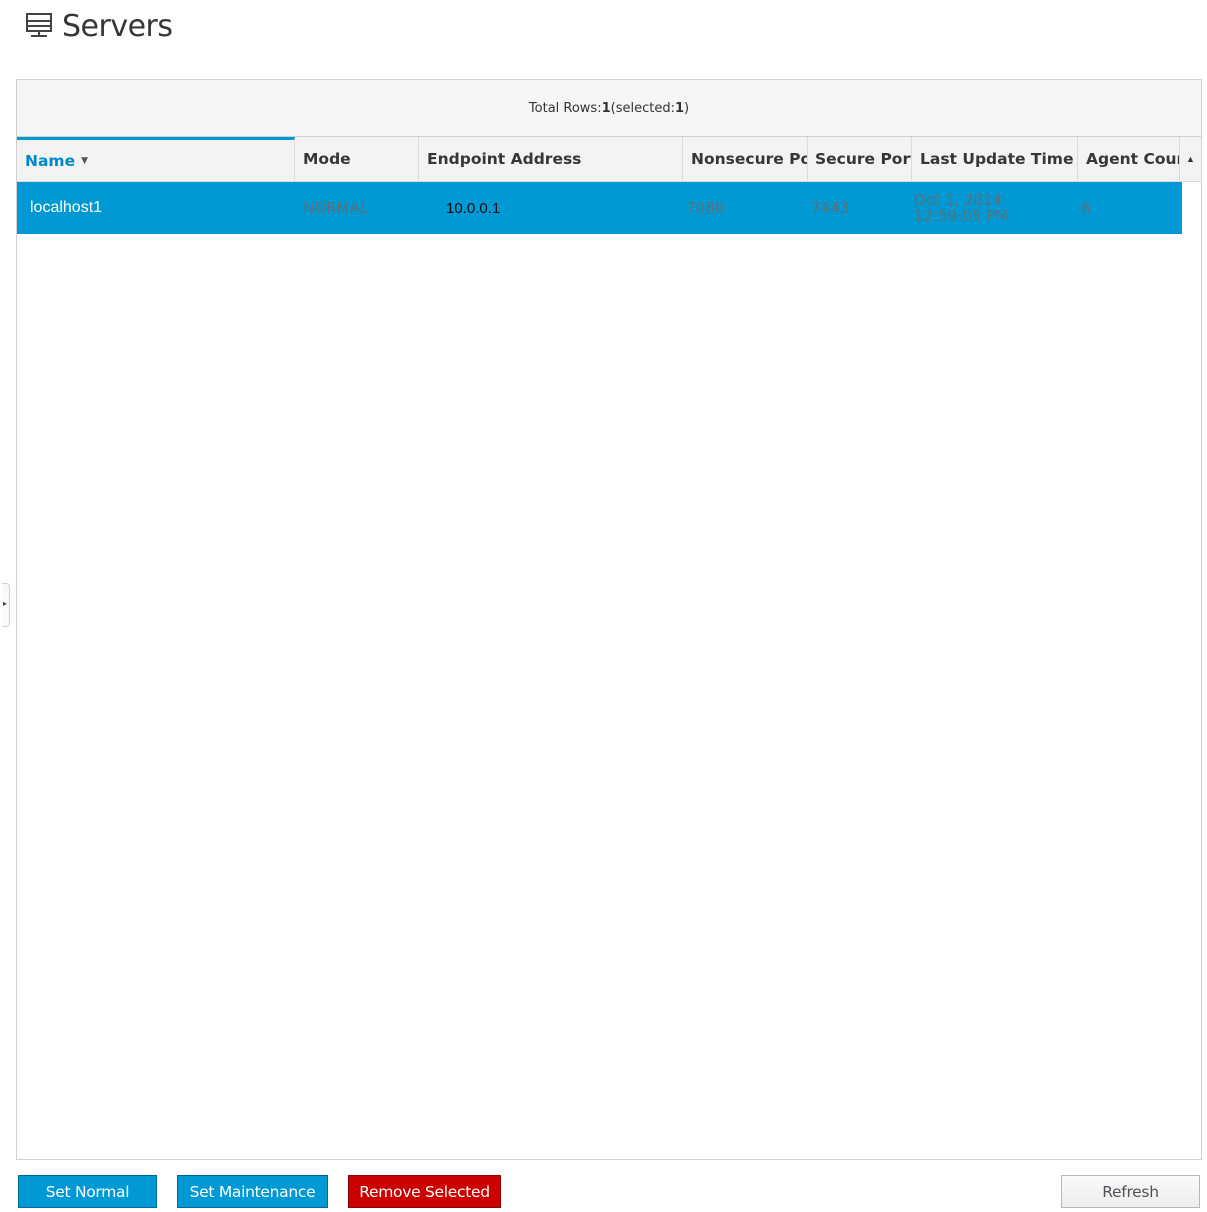  I want to click on column-header-last-update: Last Update Time, so click(995, 159).